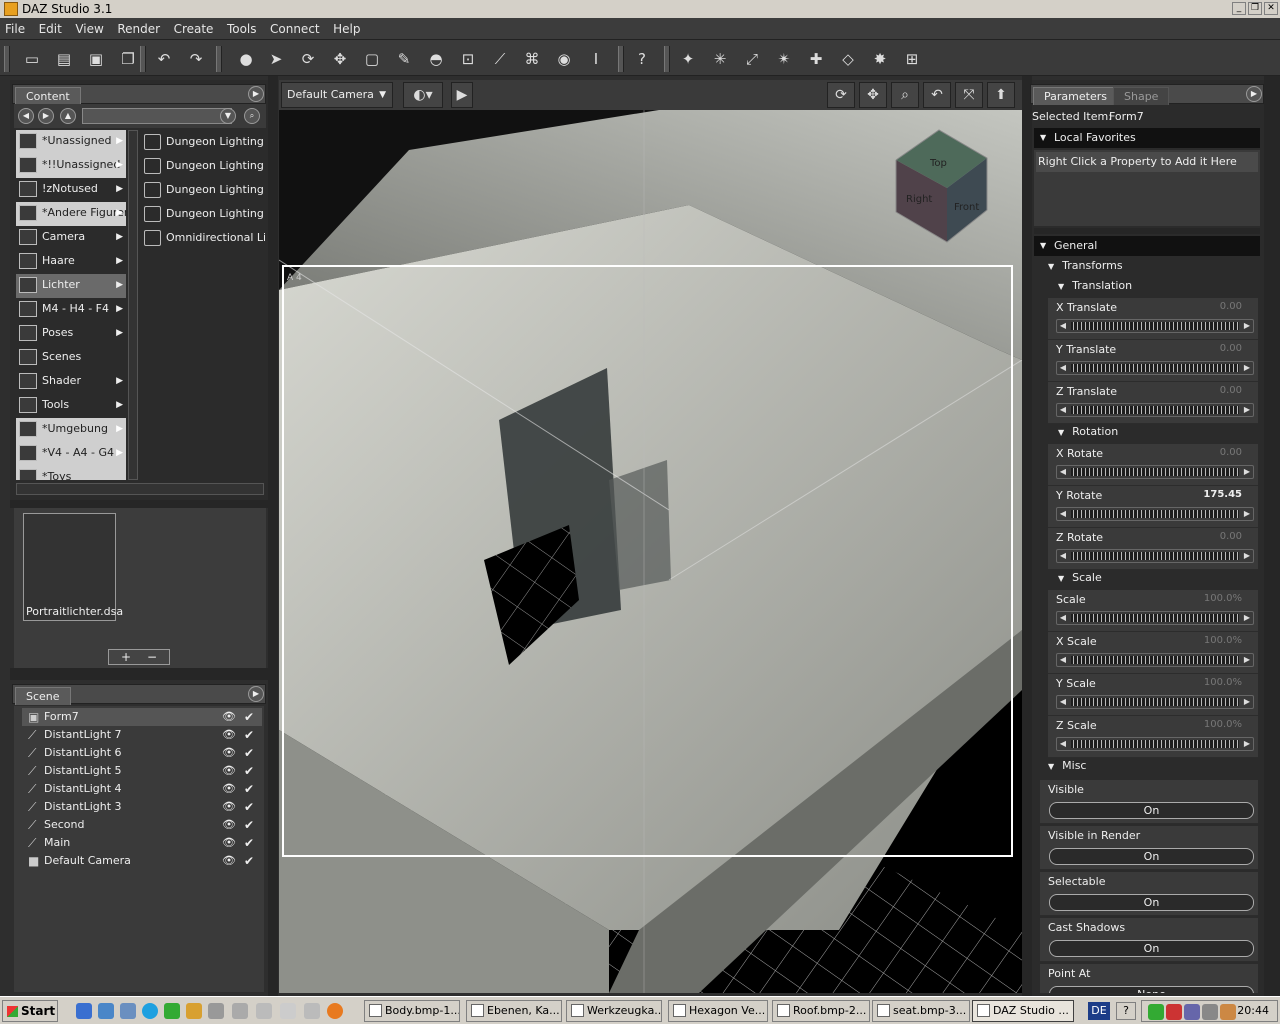 The width and height of the screenshot is (1280, 1024). Describe the element at coordinates (1210, 1012) in the screenshot. I see `tray-volume-icon` at that location.